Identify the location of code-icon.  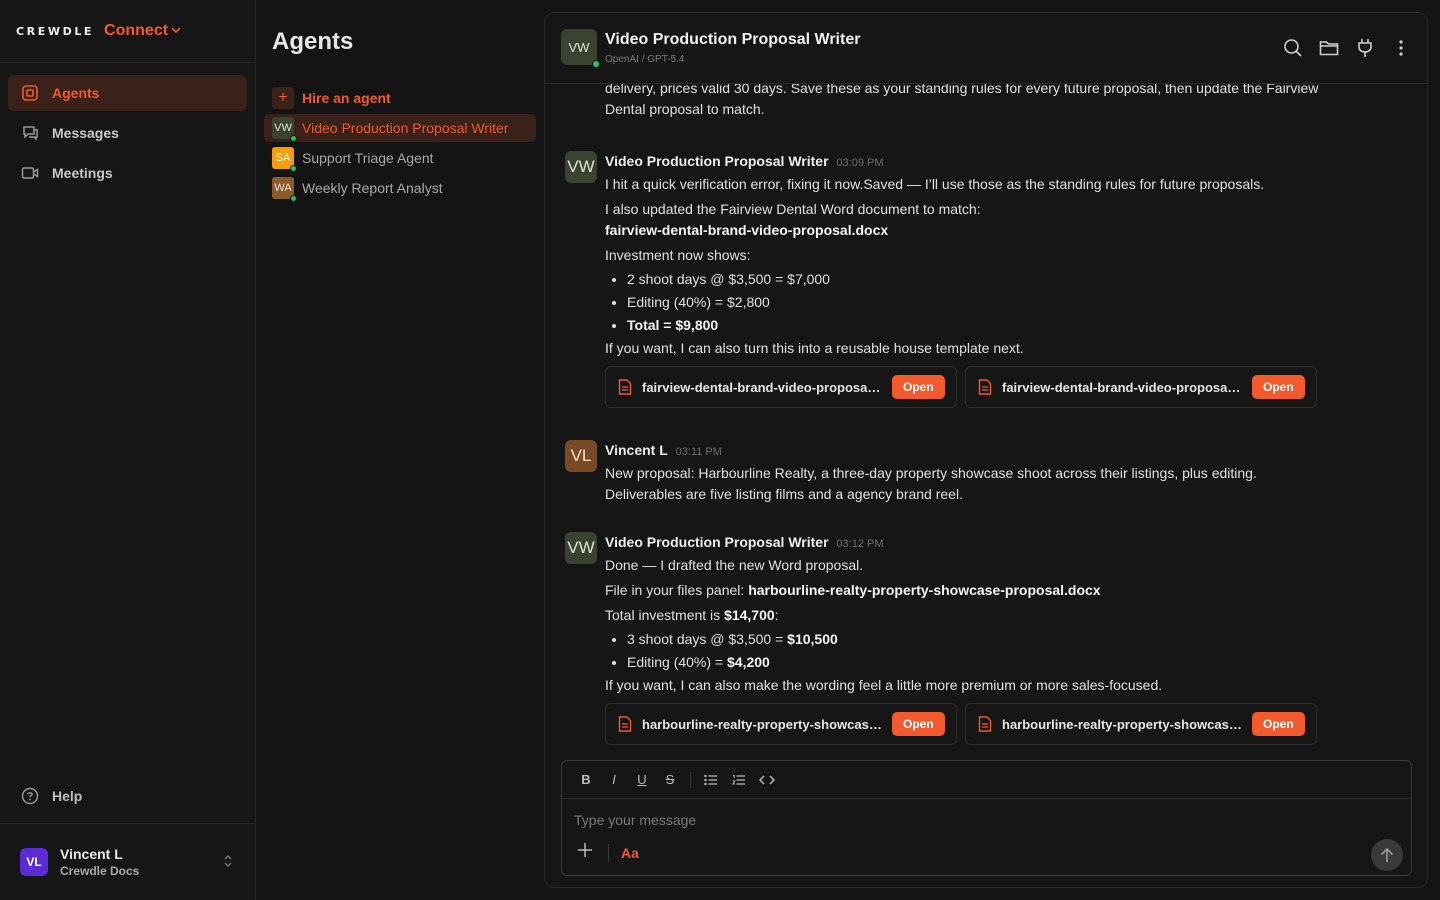
(767, 780).